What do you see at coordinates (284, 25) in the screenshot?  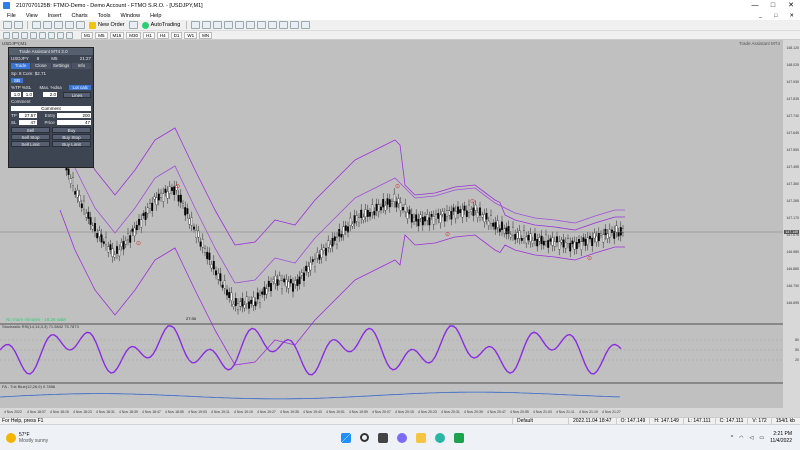 I see `indicators-icon` at bounding box center [284, 25].